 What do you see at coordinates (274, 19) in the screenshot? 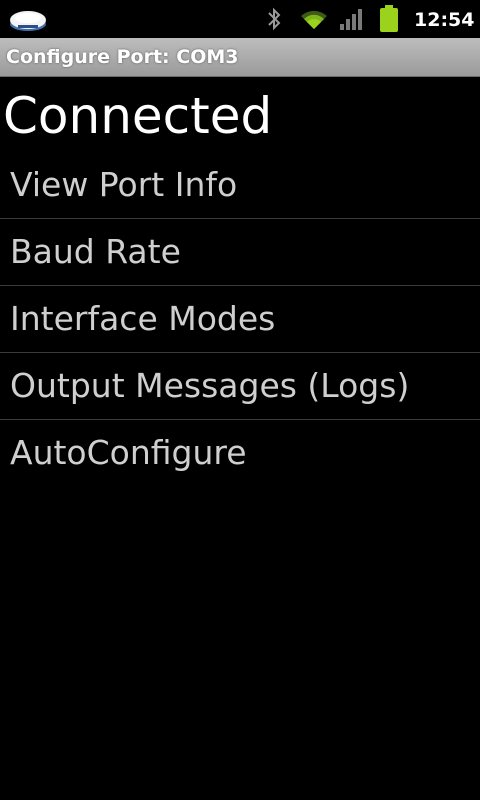
I see `bluetooth-icon` at bounding box center [274, 19].